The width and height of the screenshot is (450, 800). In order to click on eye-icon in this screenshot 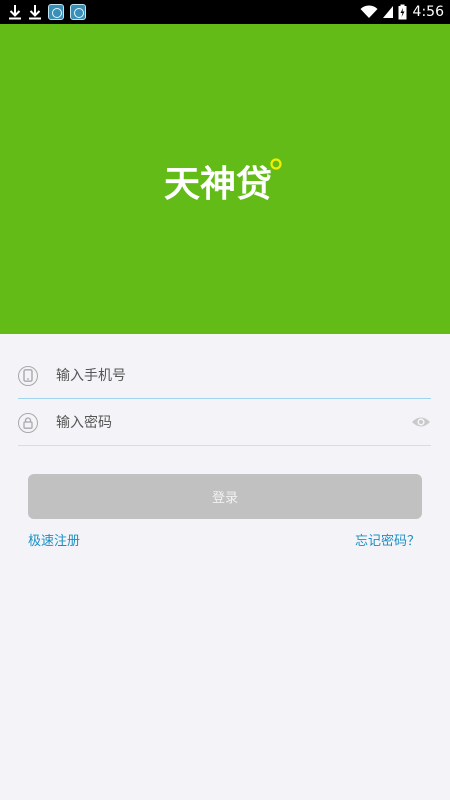, I will do `click(421, 422)`.